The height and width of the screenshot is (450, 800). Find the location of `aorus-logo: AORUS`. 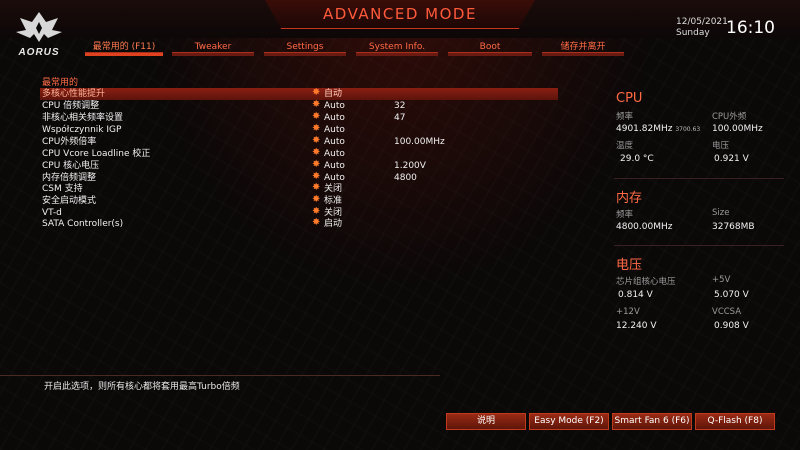

aorus-logo: AORUS is located at coordinates (39, 34).